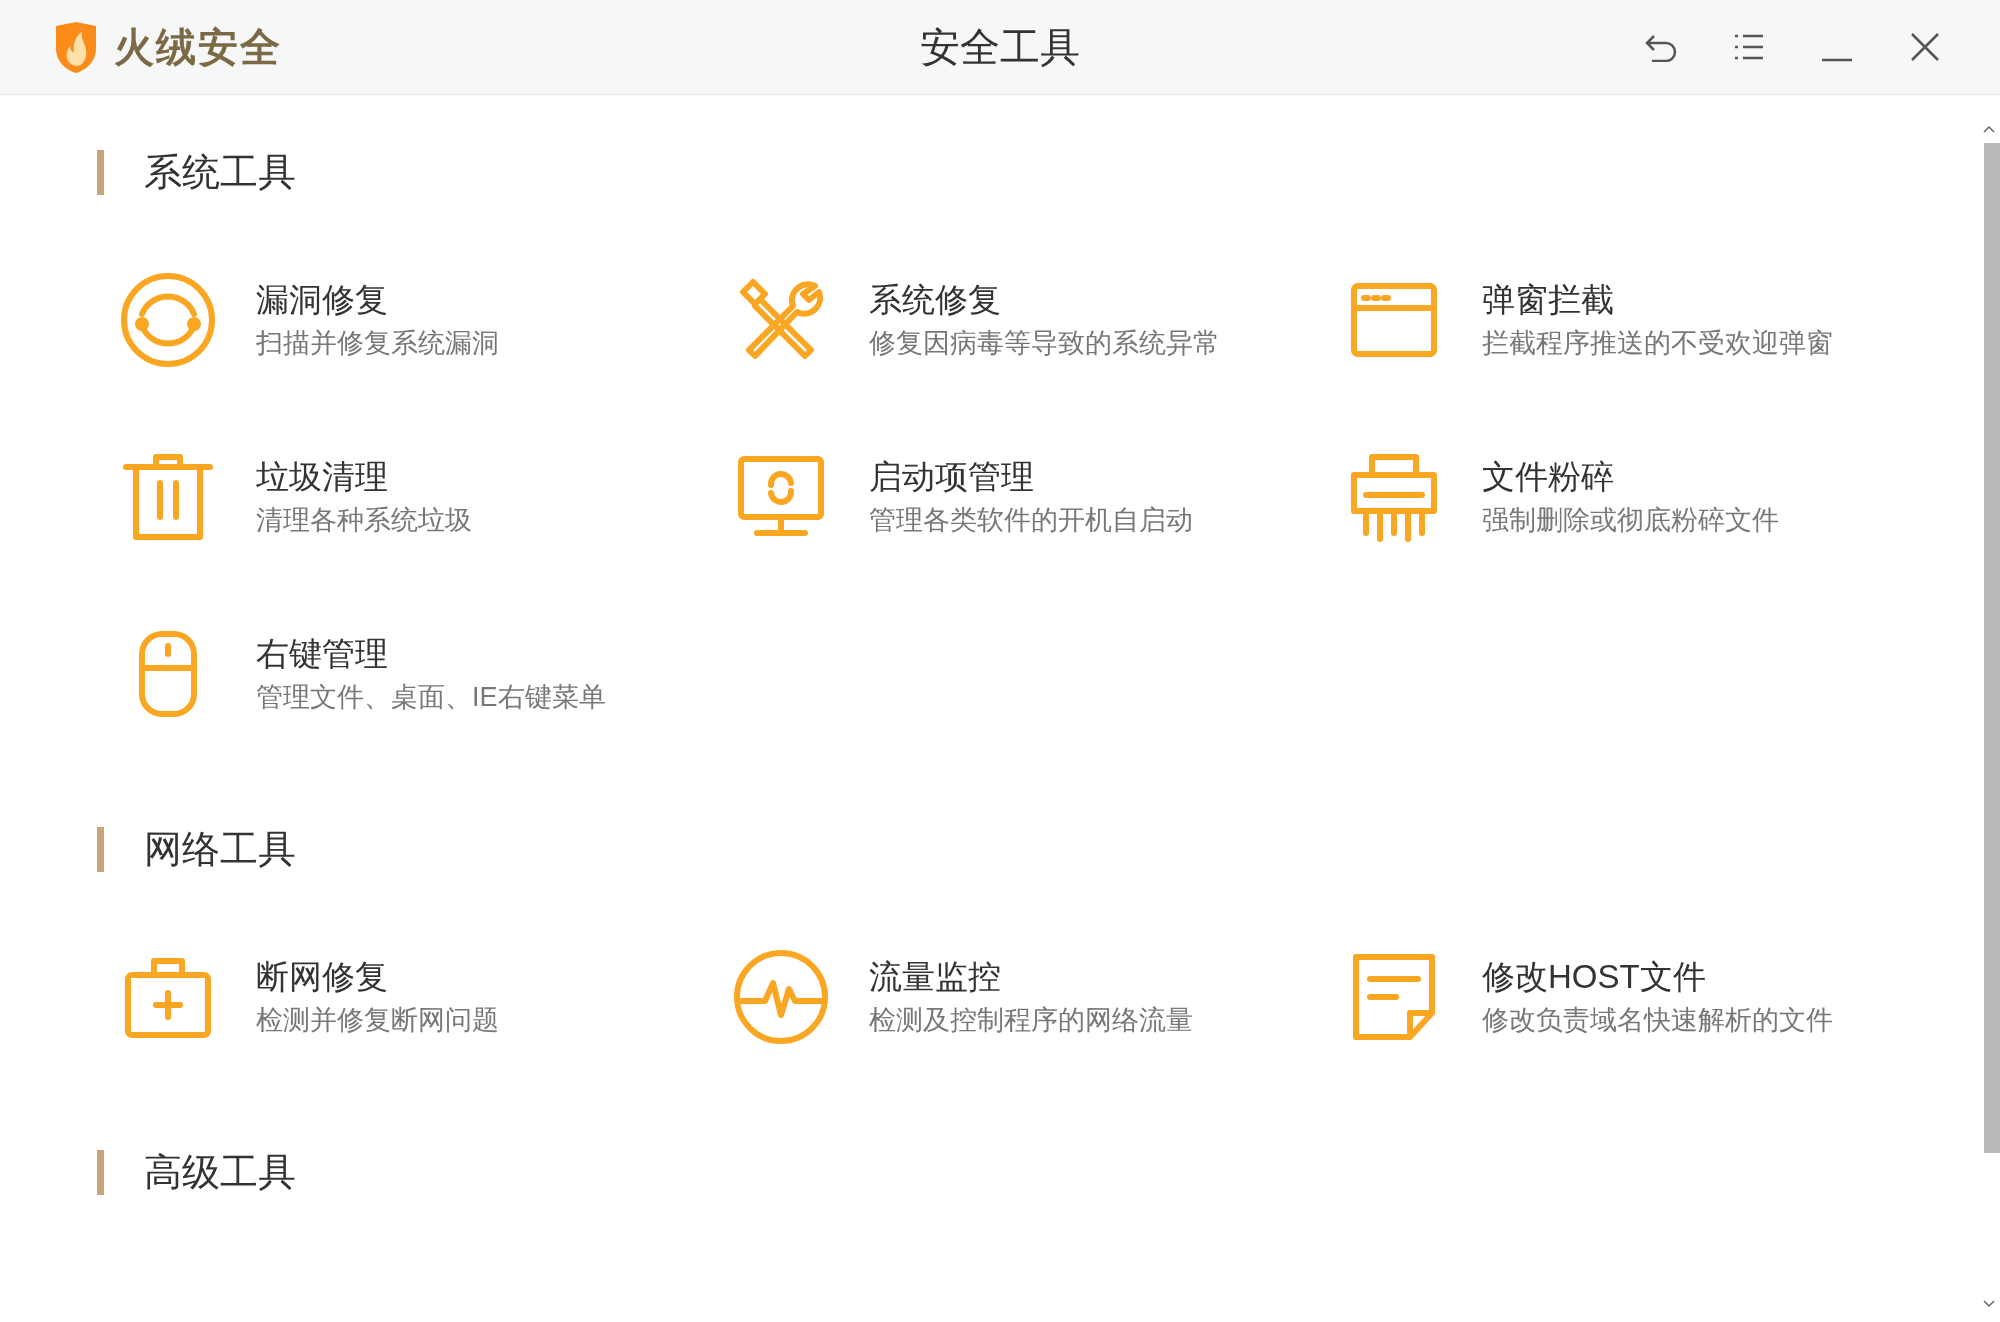  I want to click on tool-item: 系统修复 修复因病毒等导致的系统异常, so click(1039, 320).